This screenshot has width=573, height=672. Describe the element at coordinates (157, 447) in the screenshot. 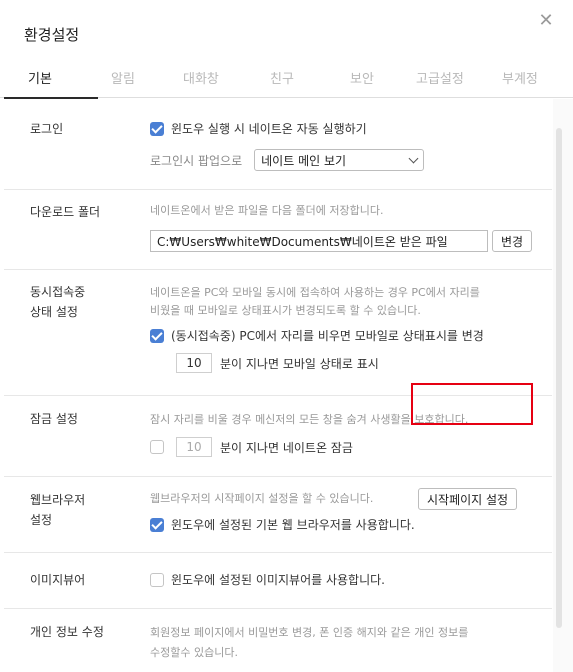

I see `lock-checkbox` at that location.